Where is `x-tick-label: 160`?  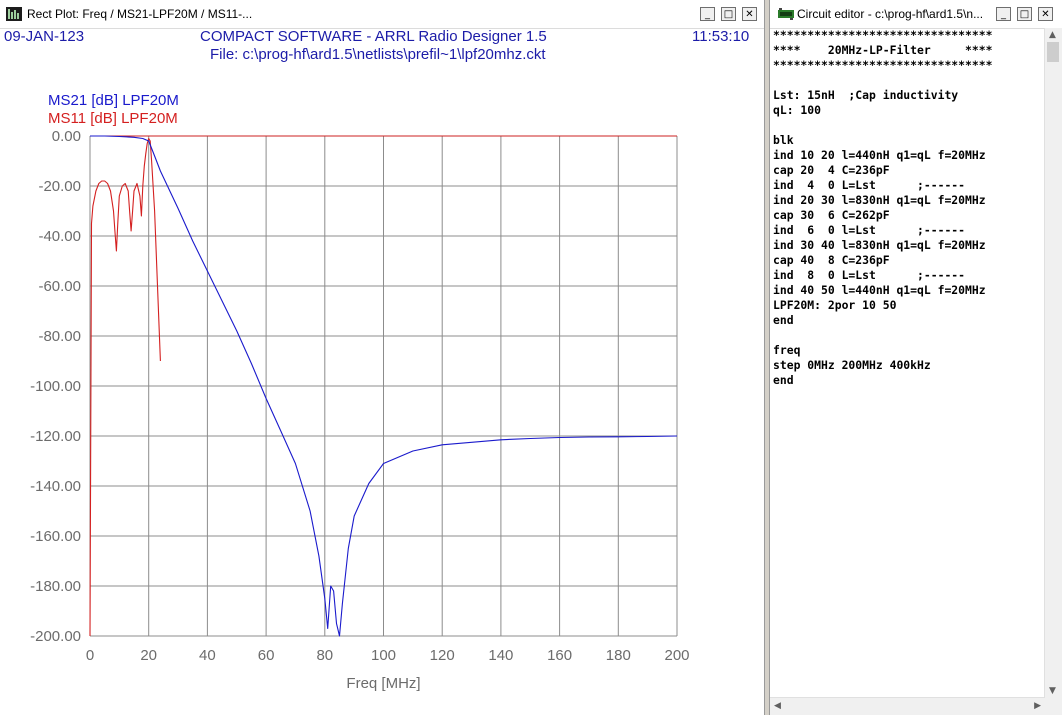 x-tick-label: 160 is located at coordinates (559, 655).